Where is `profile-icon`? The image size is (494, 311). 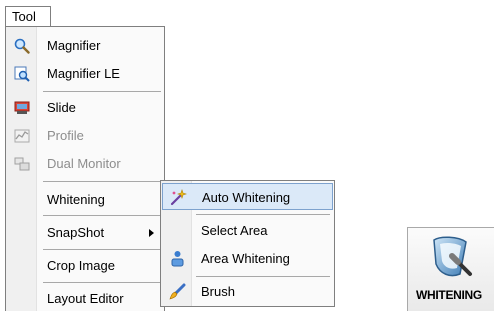
profile-icon is located at coordinates (22, 136).